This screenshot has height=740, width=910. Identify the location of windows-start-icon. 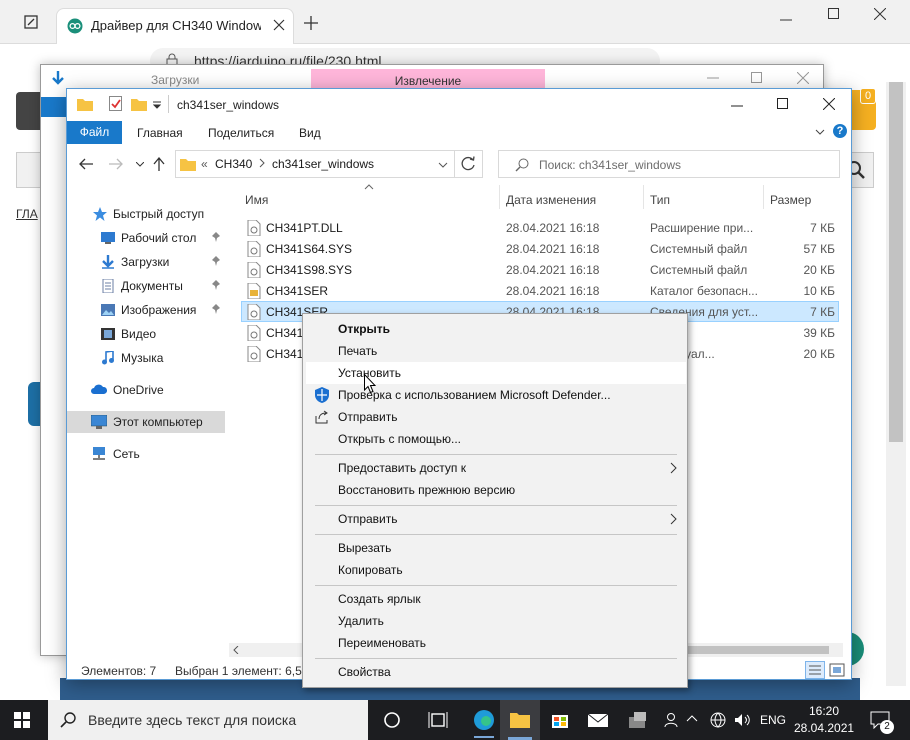
(22, 720).